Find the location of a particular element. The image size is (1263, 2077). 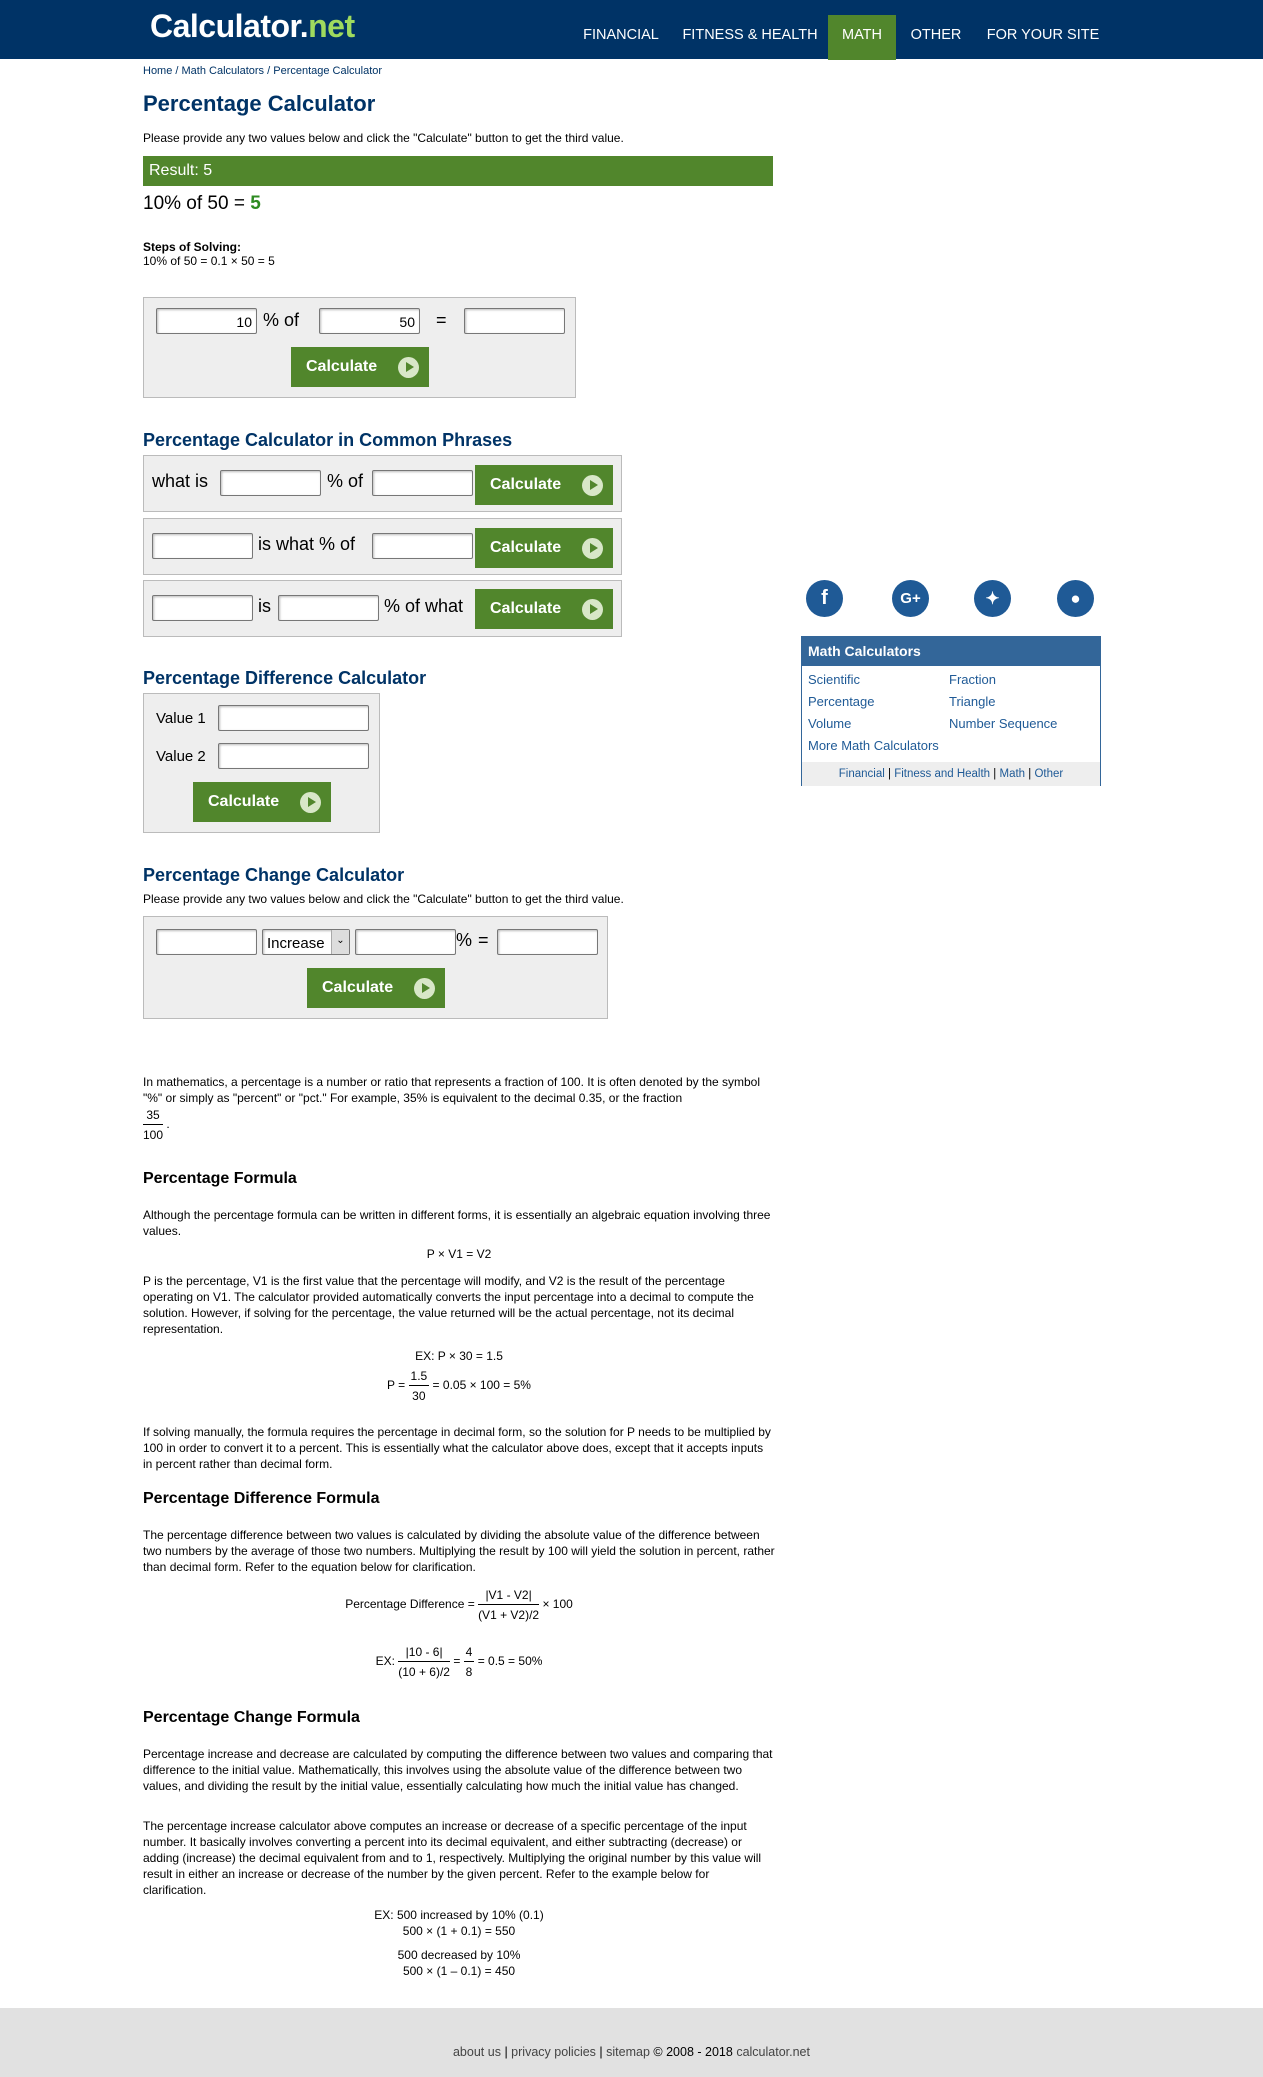

phrase2-total-input is located at coordinates (422, 546).